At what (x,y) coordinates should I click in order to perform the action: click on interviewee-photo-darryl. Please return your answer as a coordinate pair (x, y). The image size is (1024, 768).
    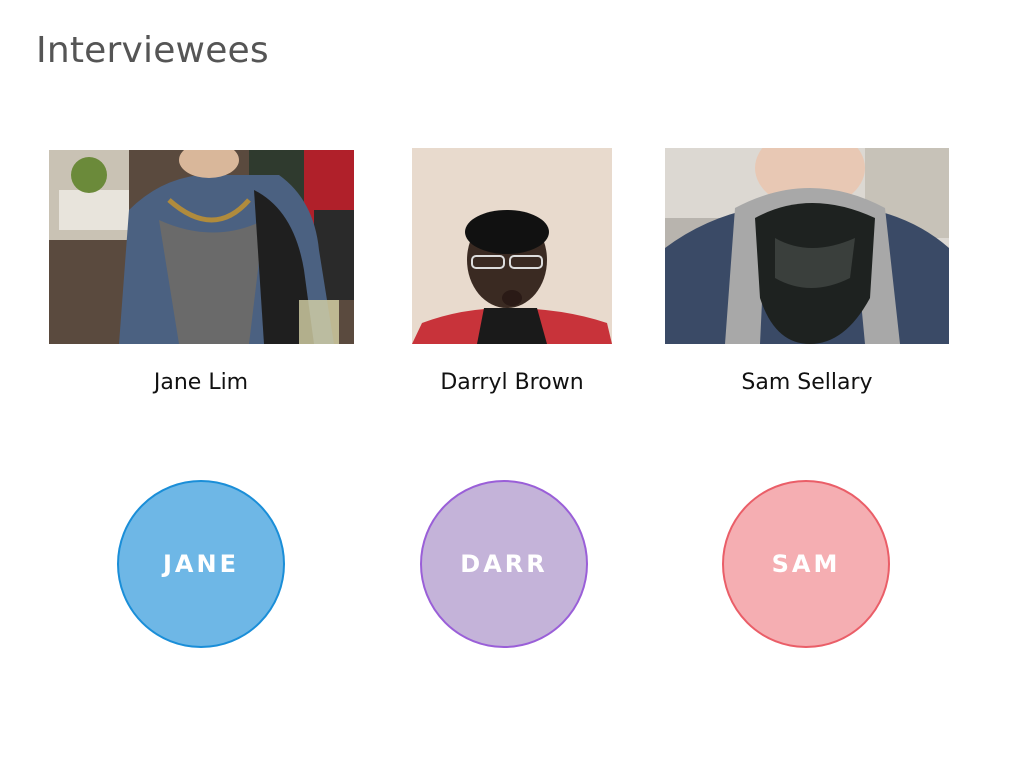
    Looking at the image, I should click on (512, 246).